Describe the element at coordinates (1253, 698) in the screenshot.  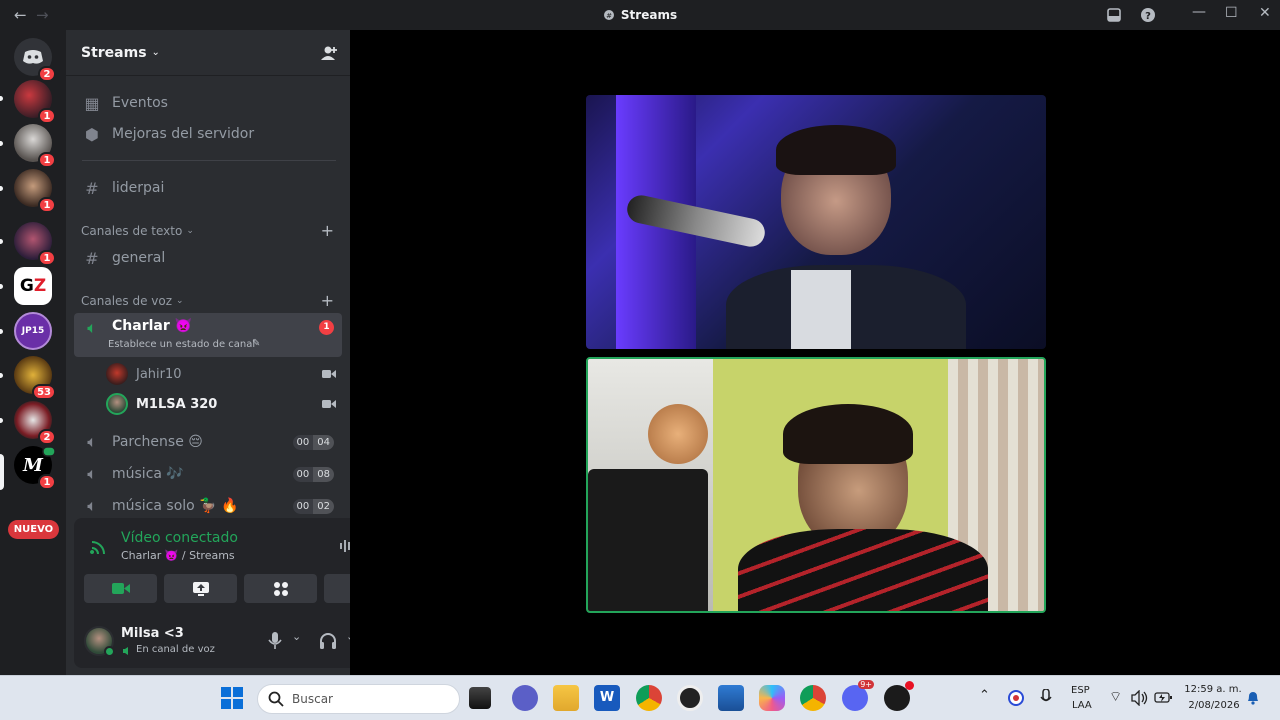
I see `notification-bell-icon` at that location.